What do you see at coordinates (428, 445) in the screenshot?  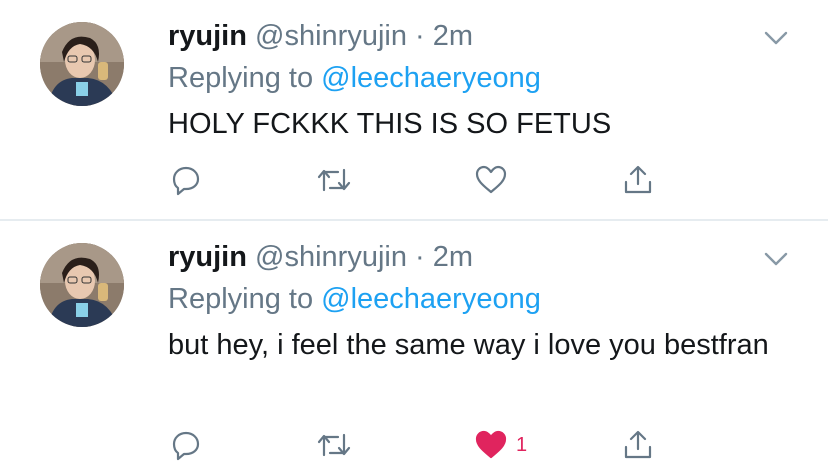 I see `tweet-actions: 1` at bounding box center [428, 445].